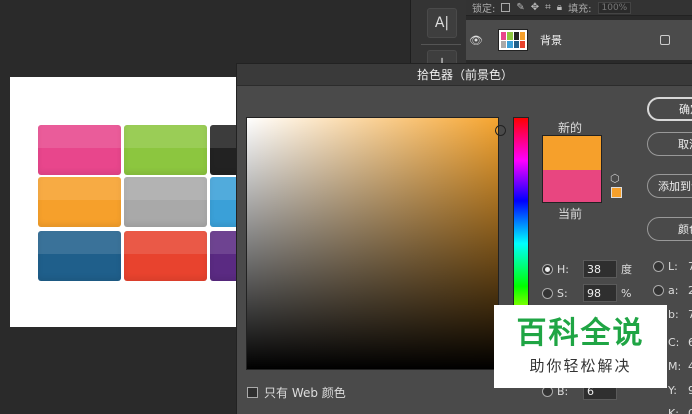 The image size is (692, 414). What do you see at coordinates (548, 7) in the screenshot?
I see `lock-artboard-icon: ⌗` at bounding box center [548, 7].